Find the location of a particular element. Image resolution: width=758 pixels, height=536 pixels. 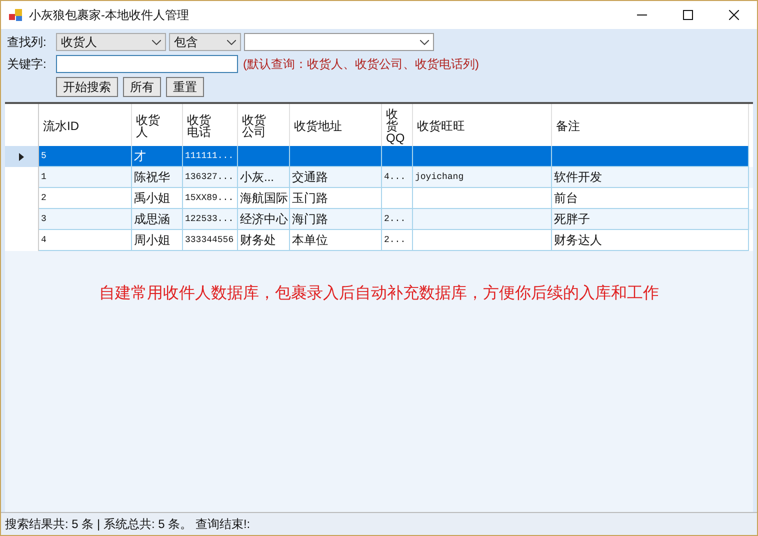

table-cell: 1 is located at coordinates (43, 177).